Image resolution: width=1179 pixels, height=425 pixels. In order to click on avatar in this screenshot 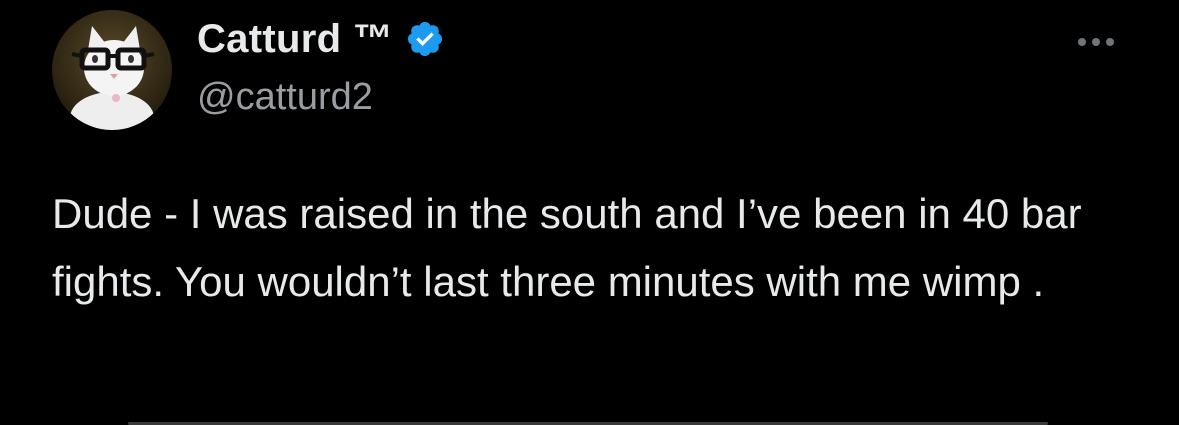, I will do `click(112, 70)`.